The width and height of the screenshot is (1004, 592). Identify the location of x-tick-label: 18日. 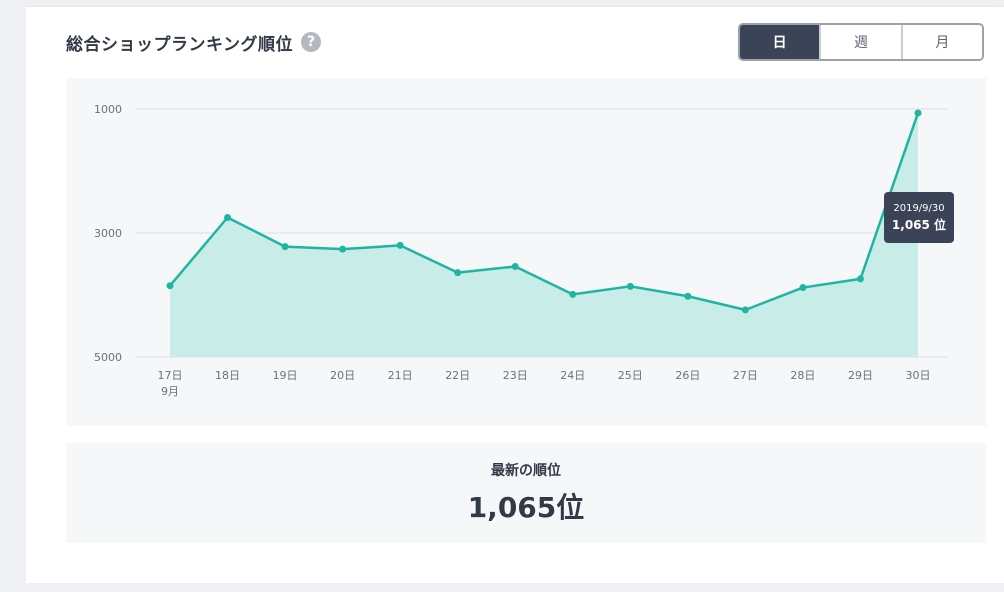
(227, 375).